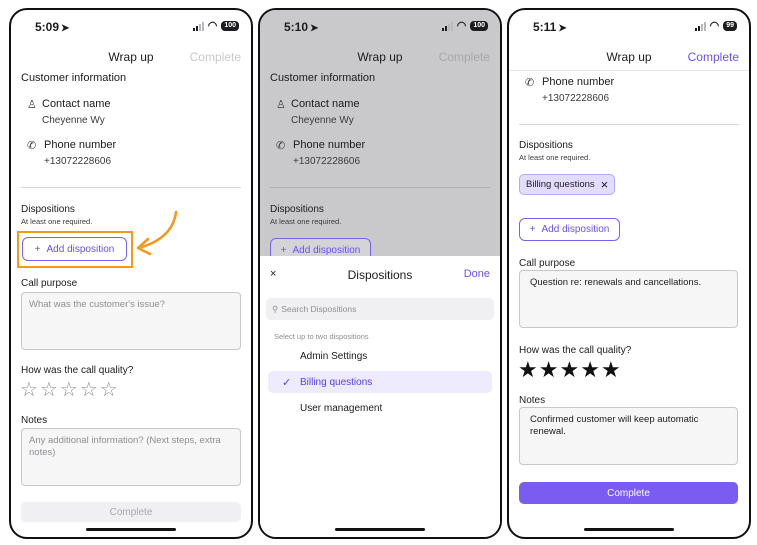 The height and width of the screenshot is (545, 757). I want to click on status-time: 5:11 ➤, so click(550, 27).